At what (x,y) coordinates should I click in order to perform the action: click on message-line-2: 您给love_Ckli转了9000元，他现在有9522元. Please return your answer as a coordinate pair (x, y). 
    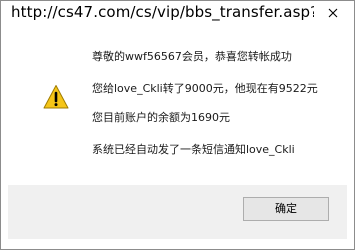
    Looking at the image, I should click on (205, 88).